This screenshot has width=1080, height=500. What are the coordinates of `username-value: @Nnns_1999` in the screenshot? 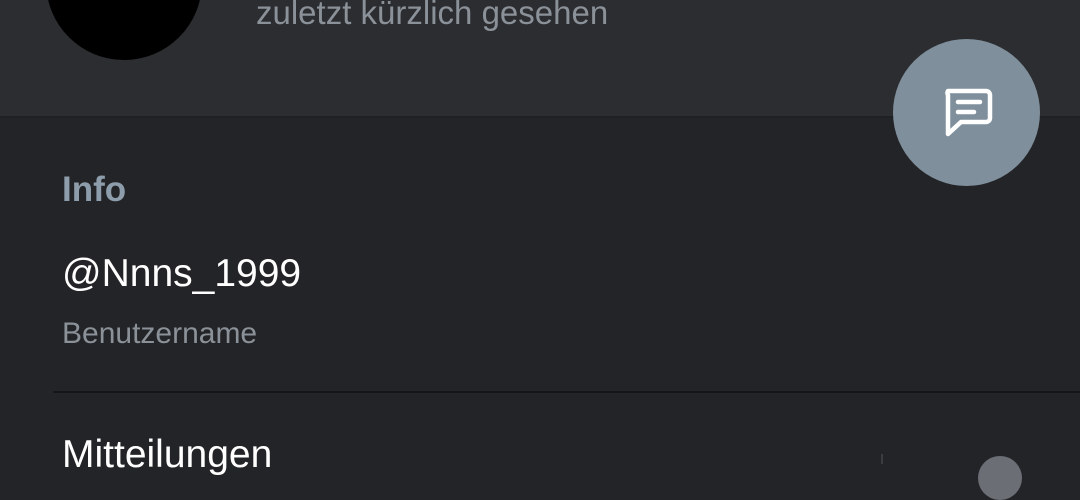 It's located at (181, 274).